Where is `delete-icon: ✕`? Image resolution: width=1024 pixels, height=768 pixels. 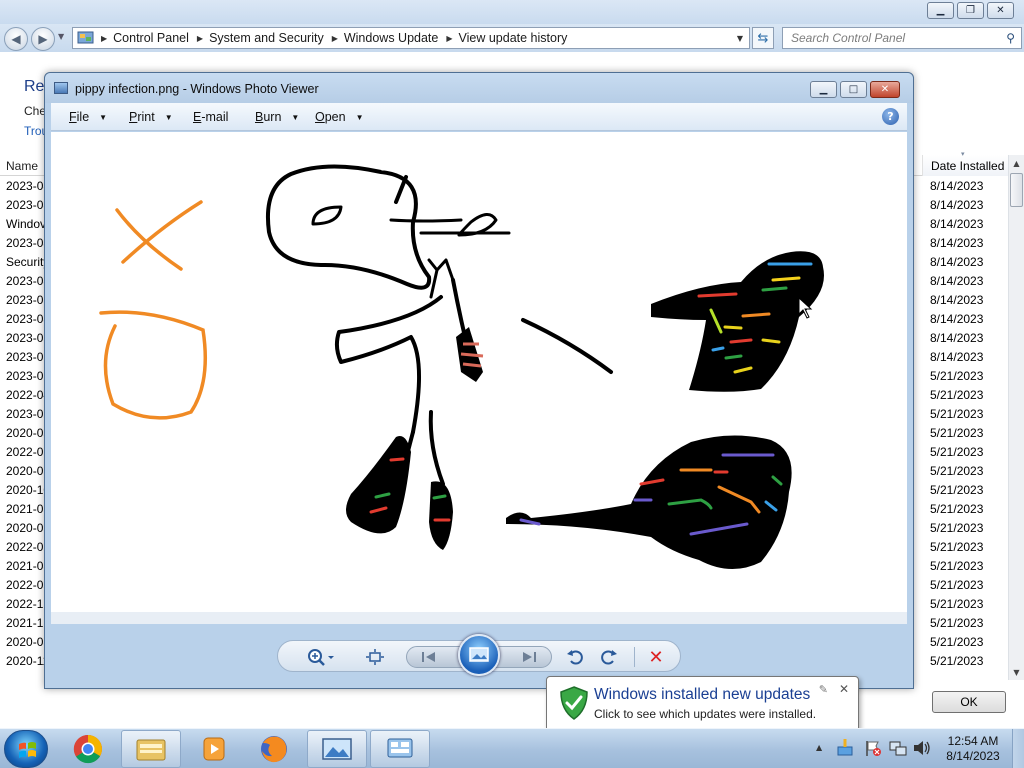 delete-icon: ✕ is located at coordinates (656, 657).